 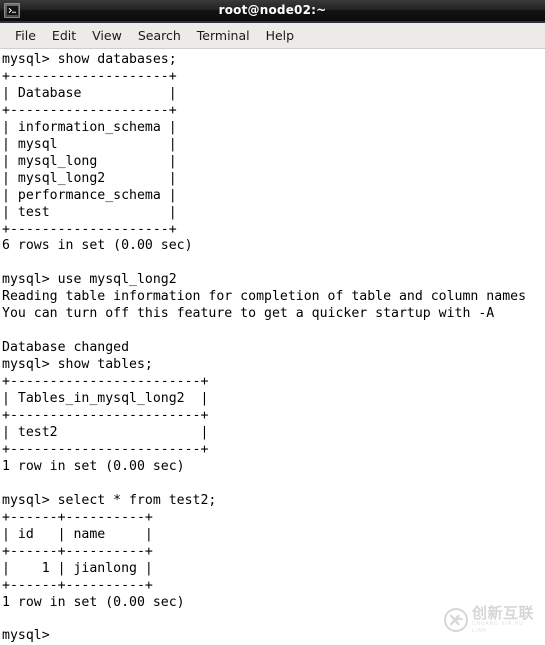 What do you see at coordinates (107, 35) in the screenshot?
I see `menu-item-view: View` at bounding box center [107, 35].